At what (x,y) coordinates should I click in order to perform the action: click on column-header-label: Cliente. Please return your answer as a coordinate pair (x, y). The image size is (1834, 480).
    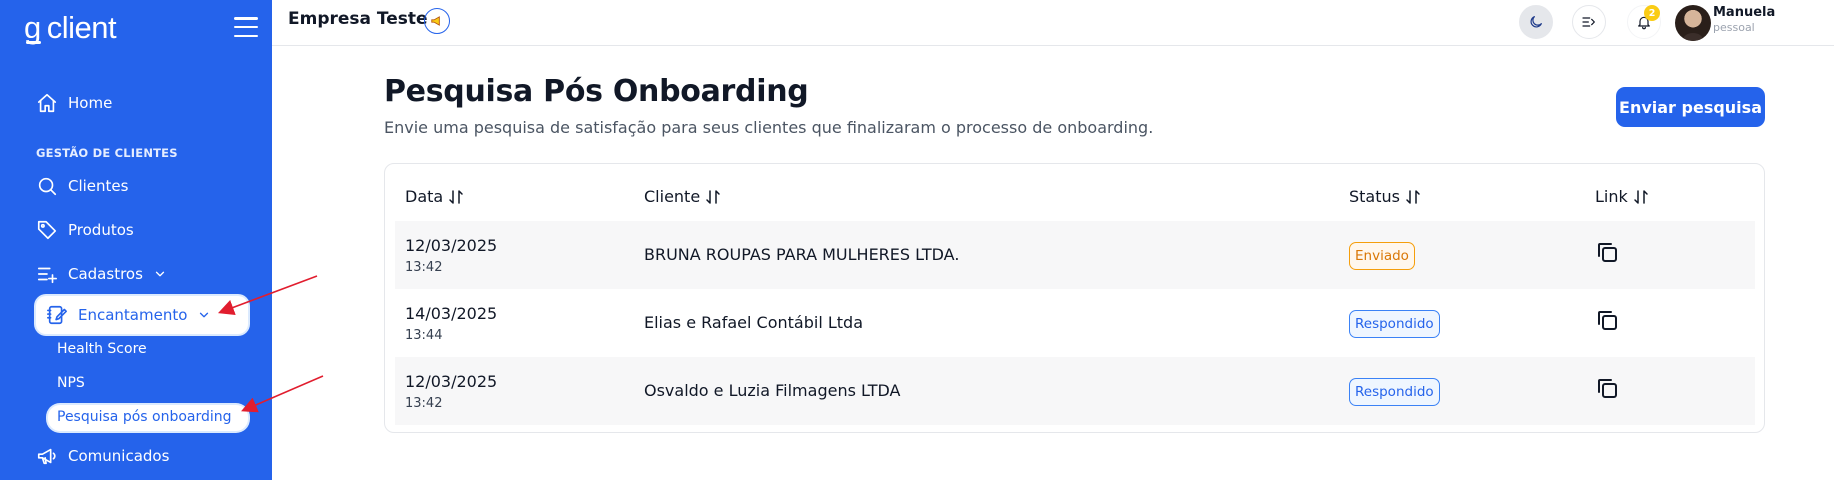
    Looking at the image, I should click on (672, 196).